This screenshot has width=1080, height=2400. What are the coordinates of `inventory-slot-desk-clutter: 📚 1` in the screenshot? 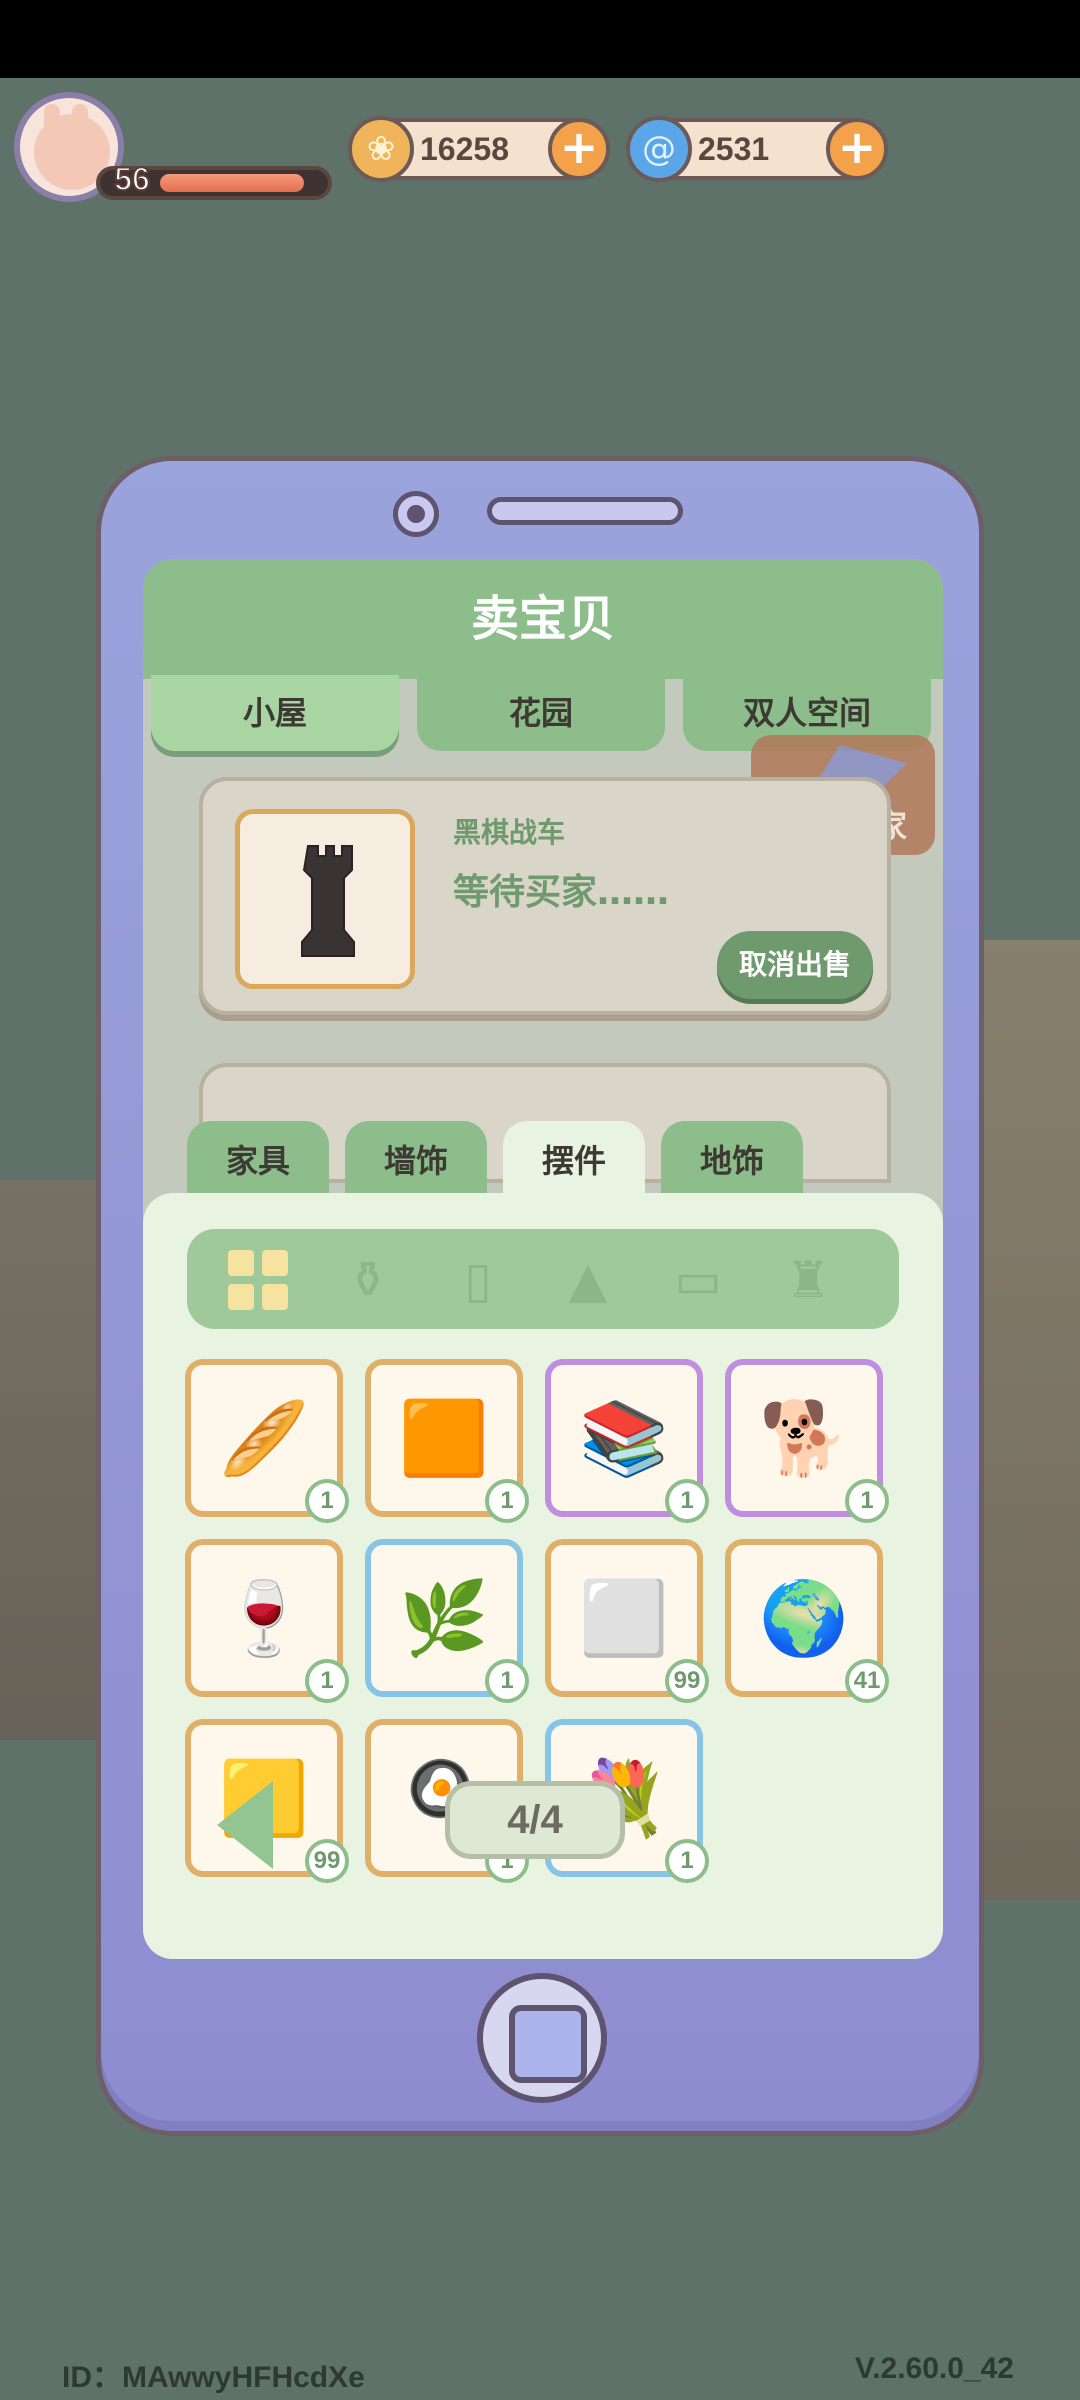 It's located at (627, 1441).